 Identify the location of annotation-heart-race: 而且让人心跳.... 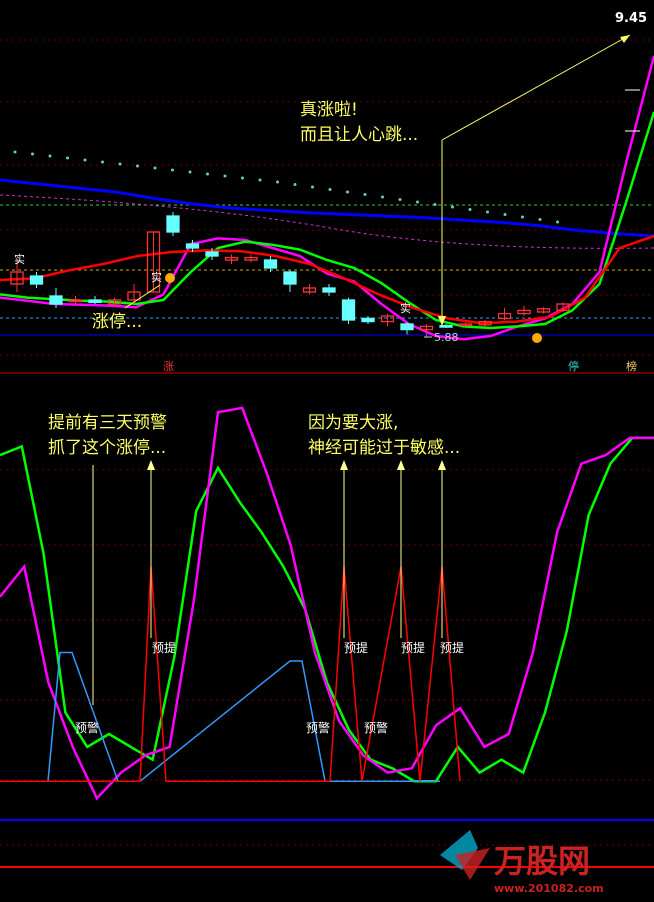
(359, 135).